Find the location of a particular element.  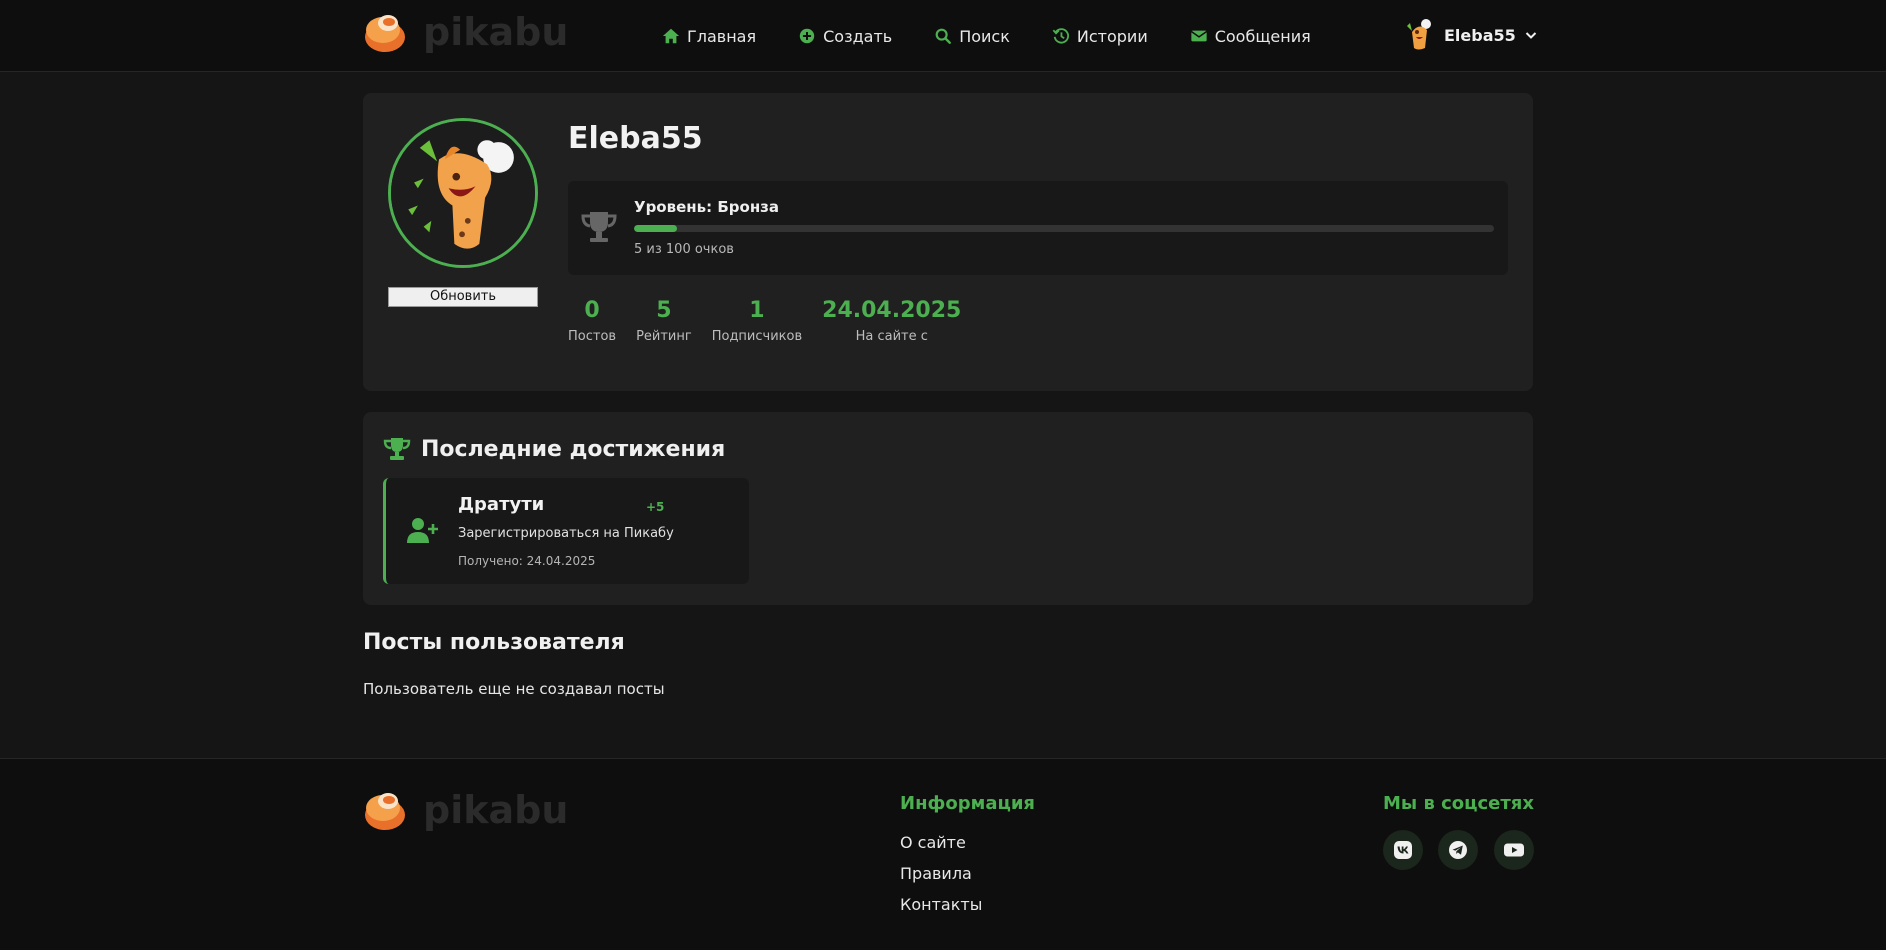

chevron-down-icon is located at coordinates (1530, 35).